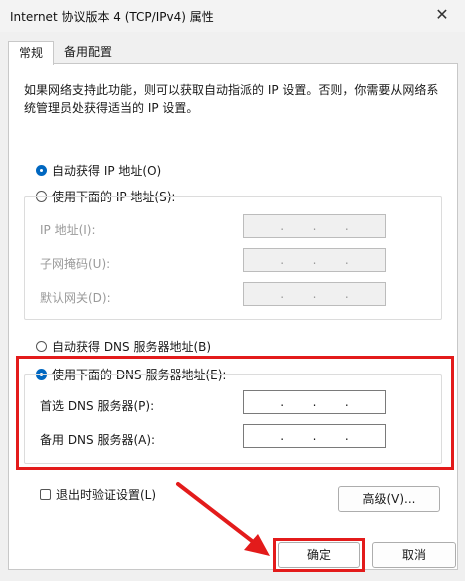  I want to click on ip-address-input: . . ., so click(314, 226).